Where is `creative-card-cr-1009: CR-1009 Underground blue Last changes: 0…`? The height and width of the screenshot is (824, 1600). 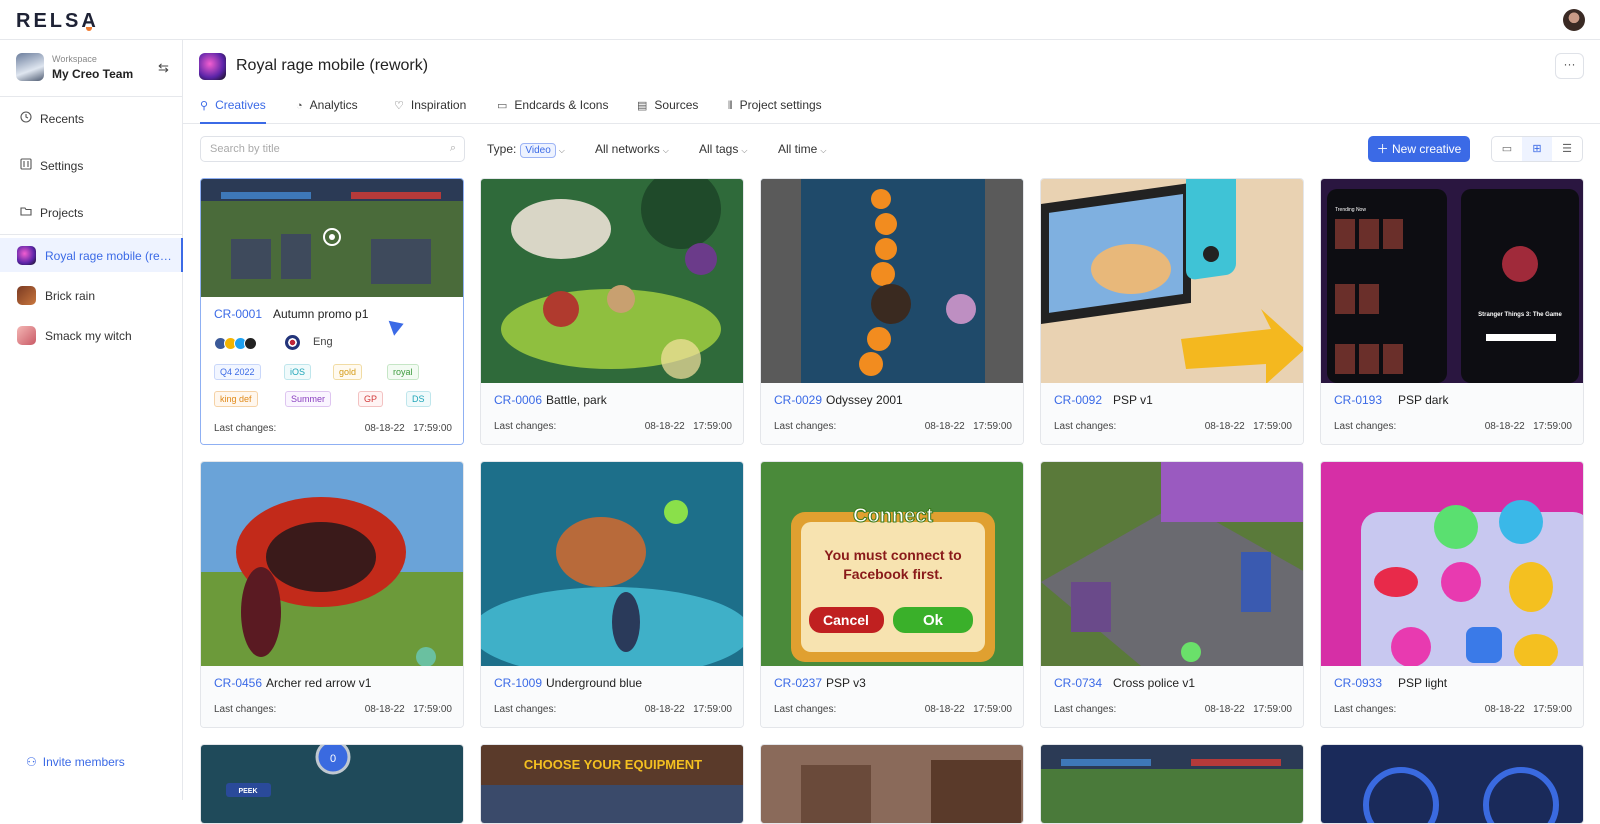 creative-card-cr-1009: CR-1009 Underground blue Last changes: 0… is located at coordinates (612, 594).